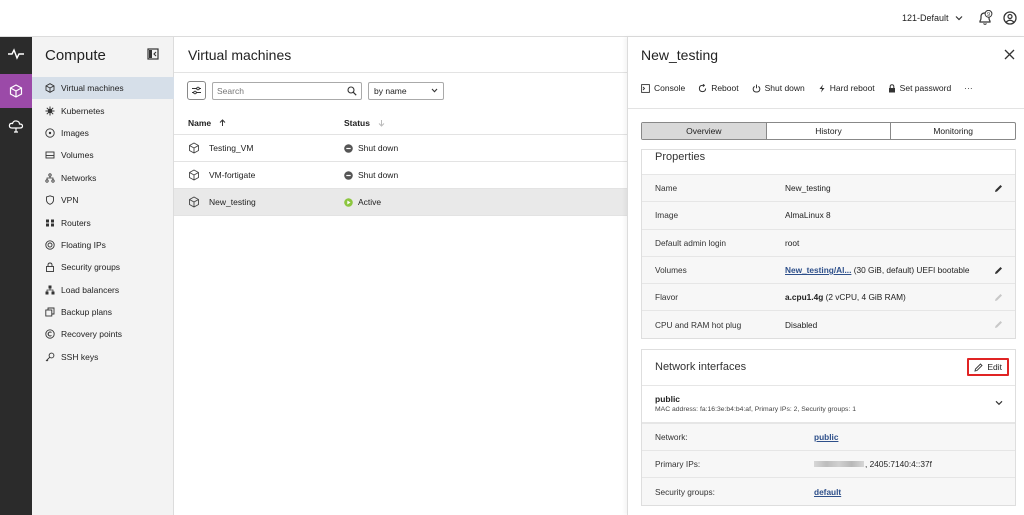 Image resolution: width=1024 pixels, height=515 pixels. I want to click on close-button, so click(1009, 54).